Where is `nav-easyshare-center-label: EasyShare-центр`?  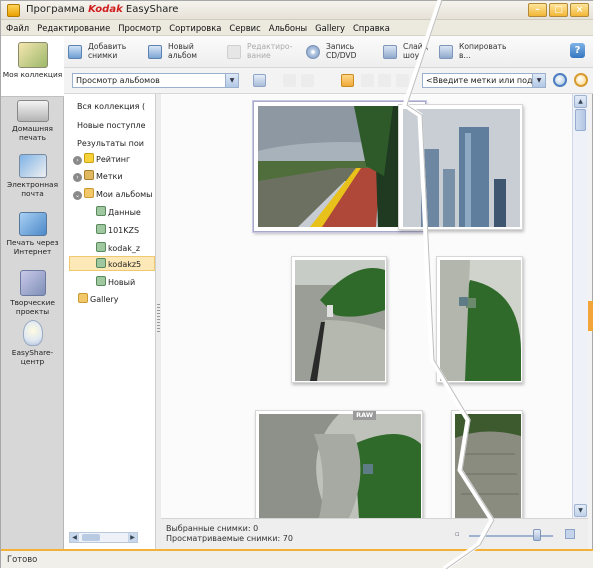 nav-easyshare-center-label: EasyShare-центр is located at coordinates (32, 357).